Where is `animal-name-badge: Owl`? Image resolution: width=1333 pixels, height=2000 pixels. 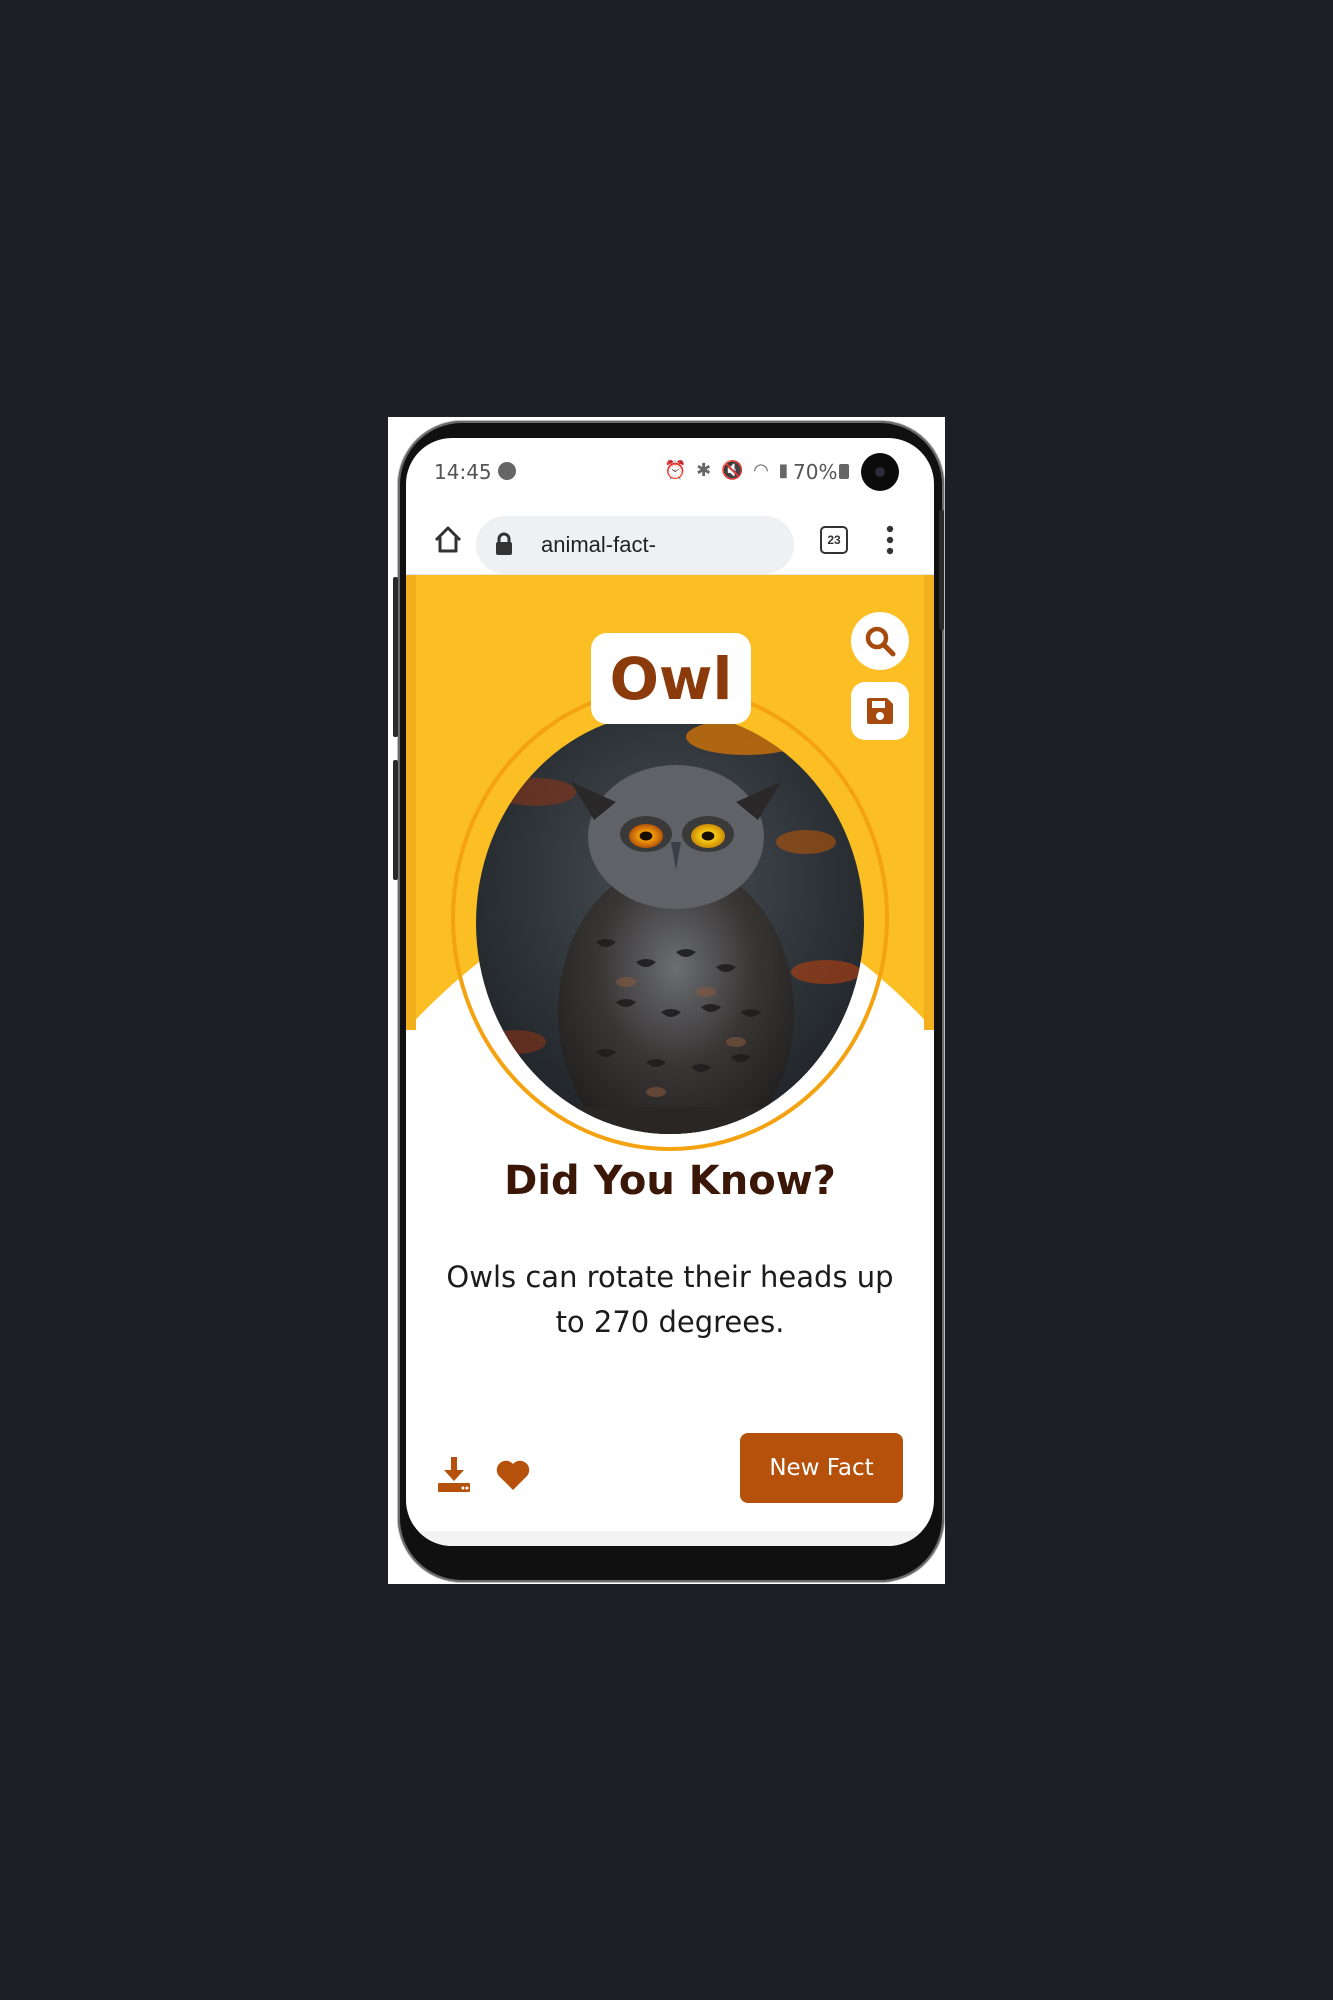
animal-name-badge: Owl is located at coordinates (671, 678).